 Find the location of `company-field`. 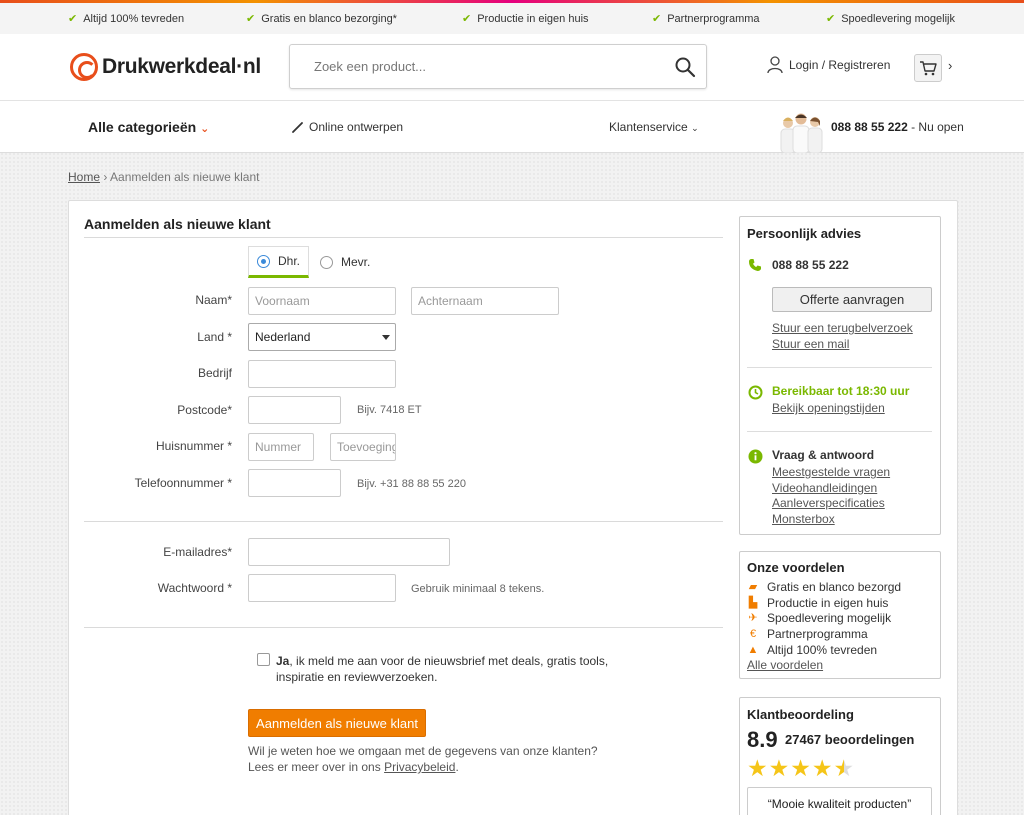

company-field is located at coordinates (322, 374).